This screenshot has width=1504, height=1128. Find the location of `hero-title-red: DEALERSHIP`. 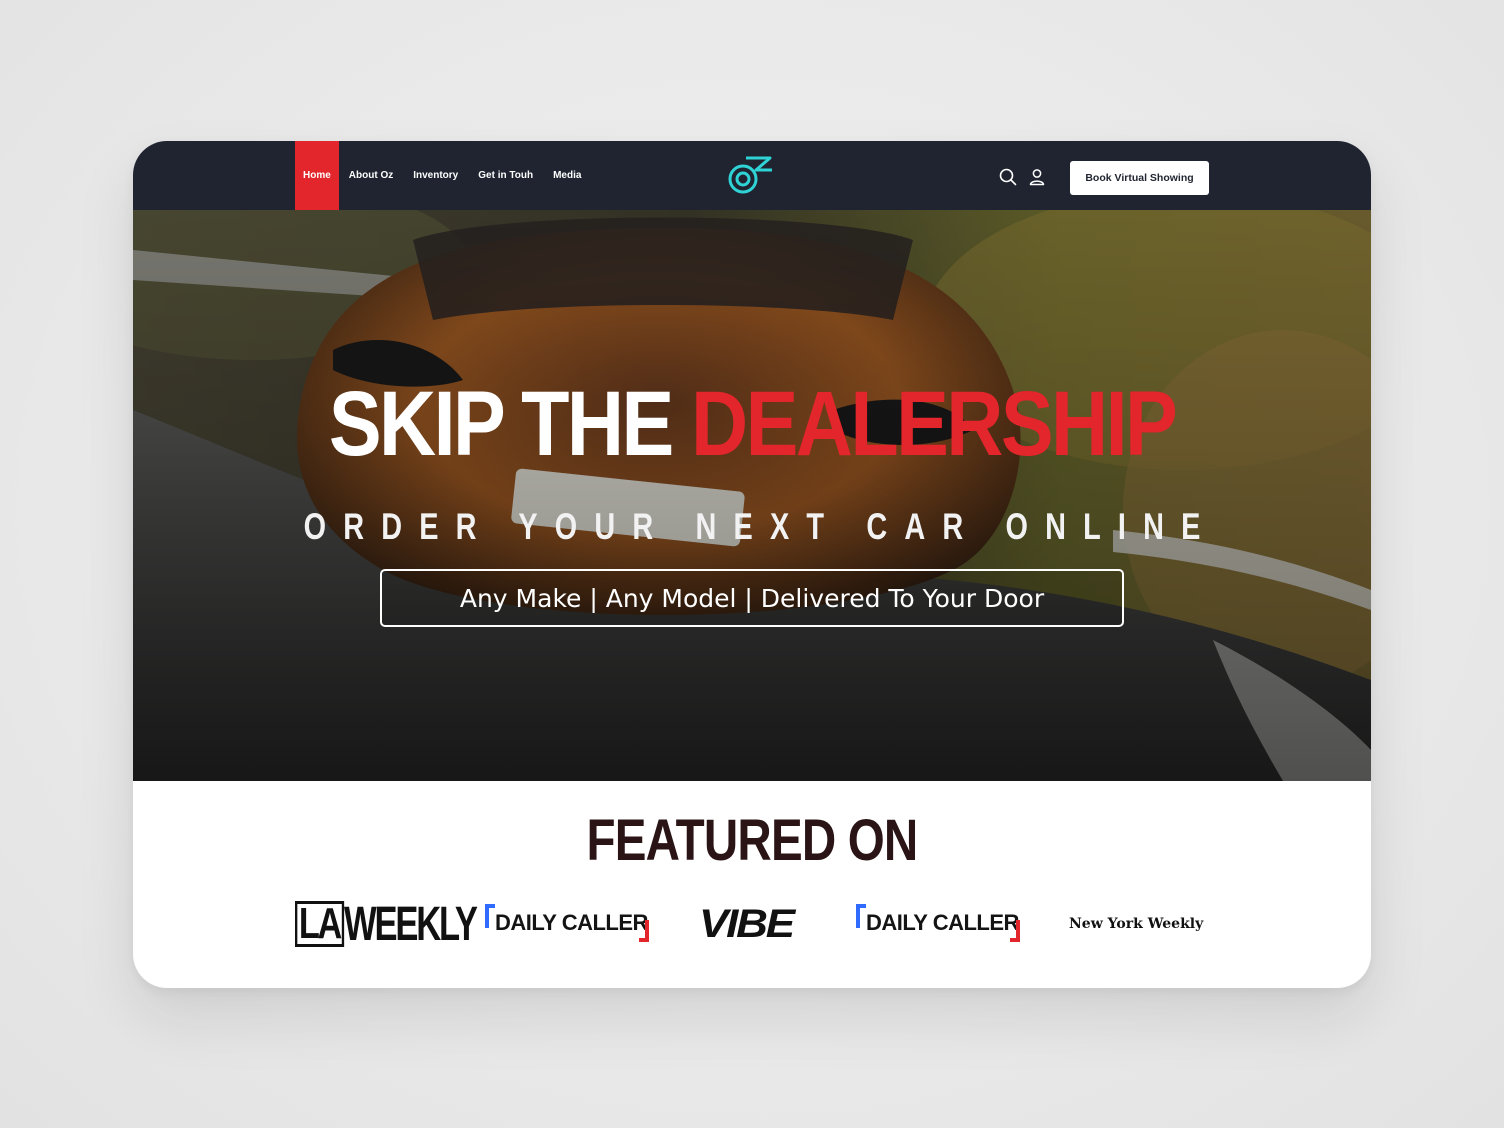

hero-title-red: DEALERSHIP is located at coordinates (934, 424).